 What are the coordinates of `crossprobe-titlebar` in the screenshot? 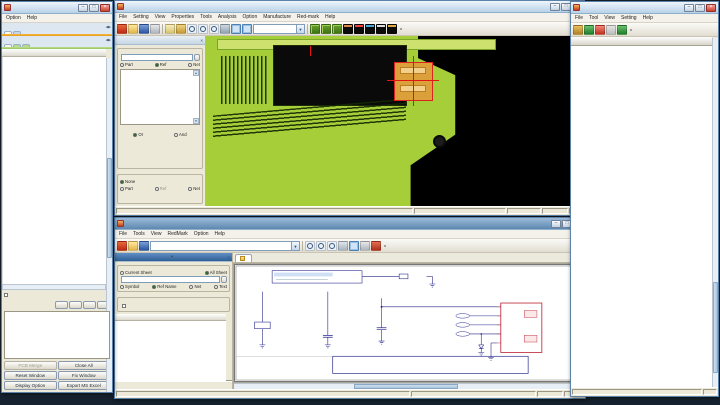 It's located at (57, 8).